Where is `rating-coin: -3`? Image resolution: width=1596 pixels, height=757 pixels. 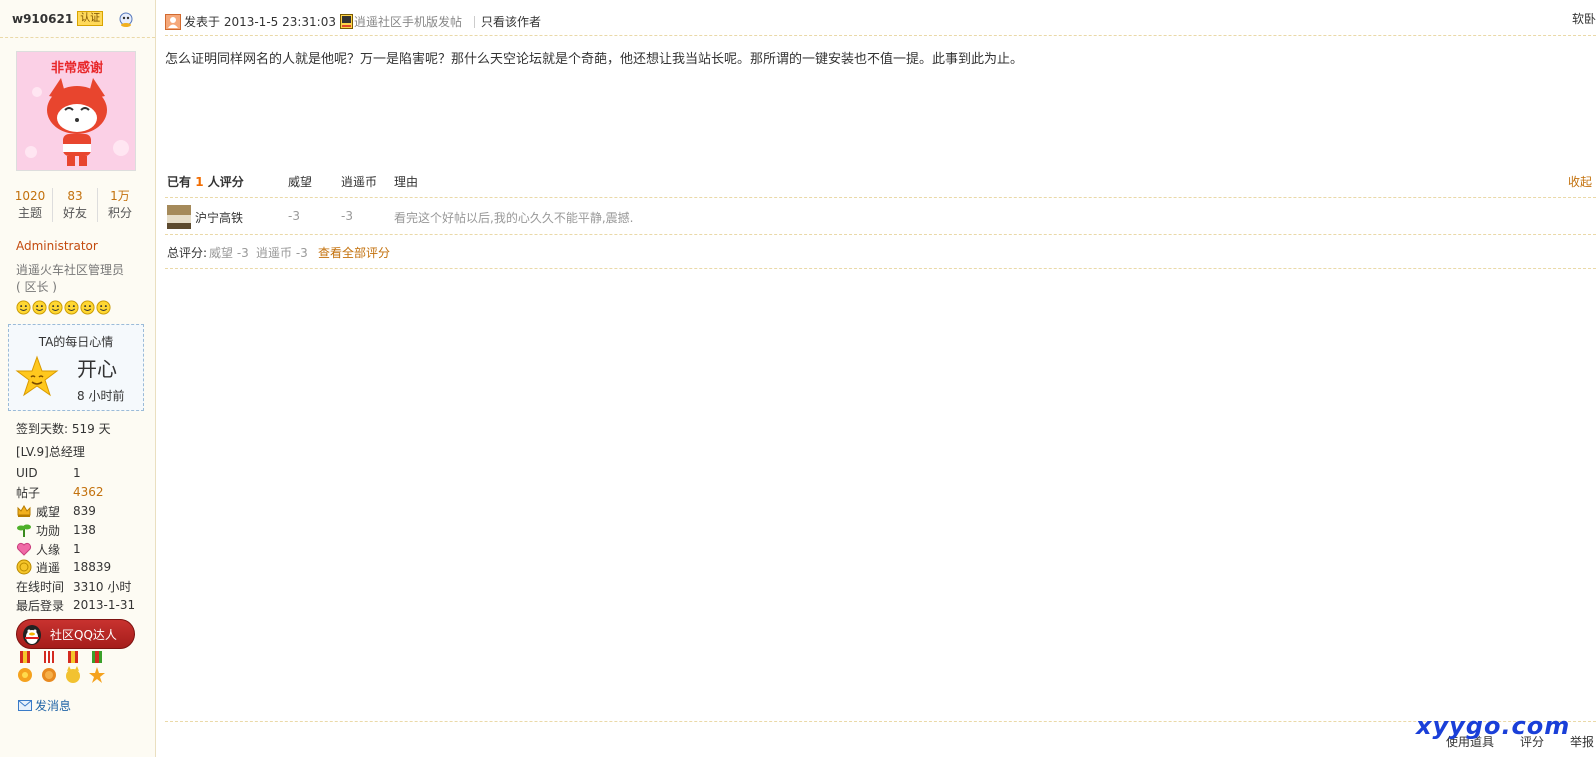
rating-coin: -3 is located at coordinates (347, 216).